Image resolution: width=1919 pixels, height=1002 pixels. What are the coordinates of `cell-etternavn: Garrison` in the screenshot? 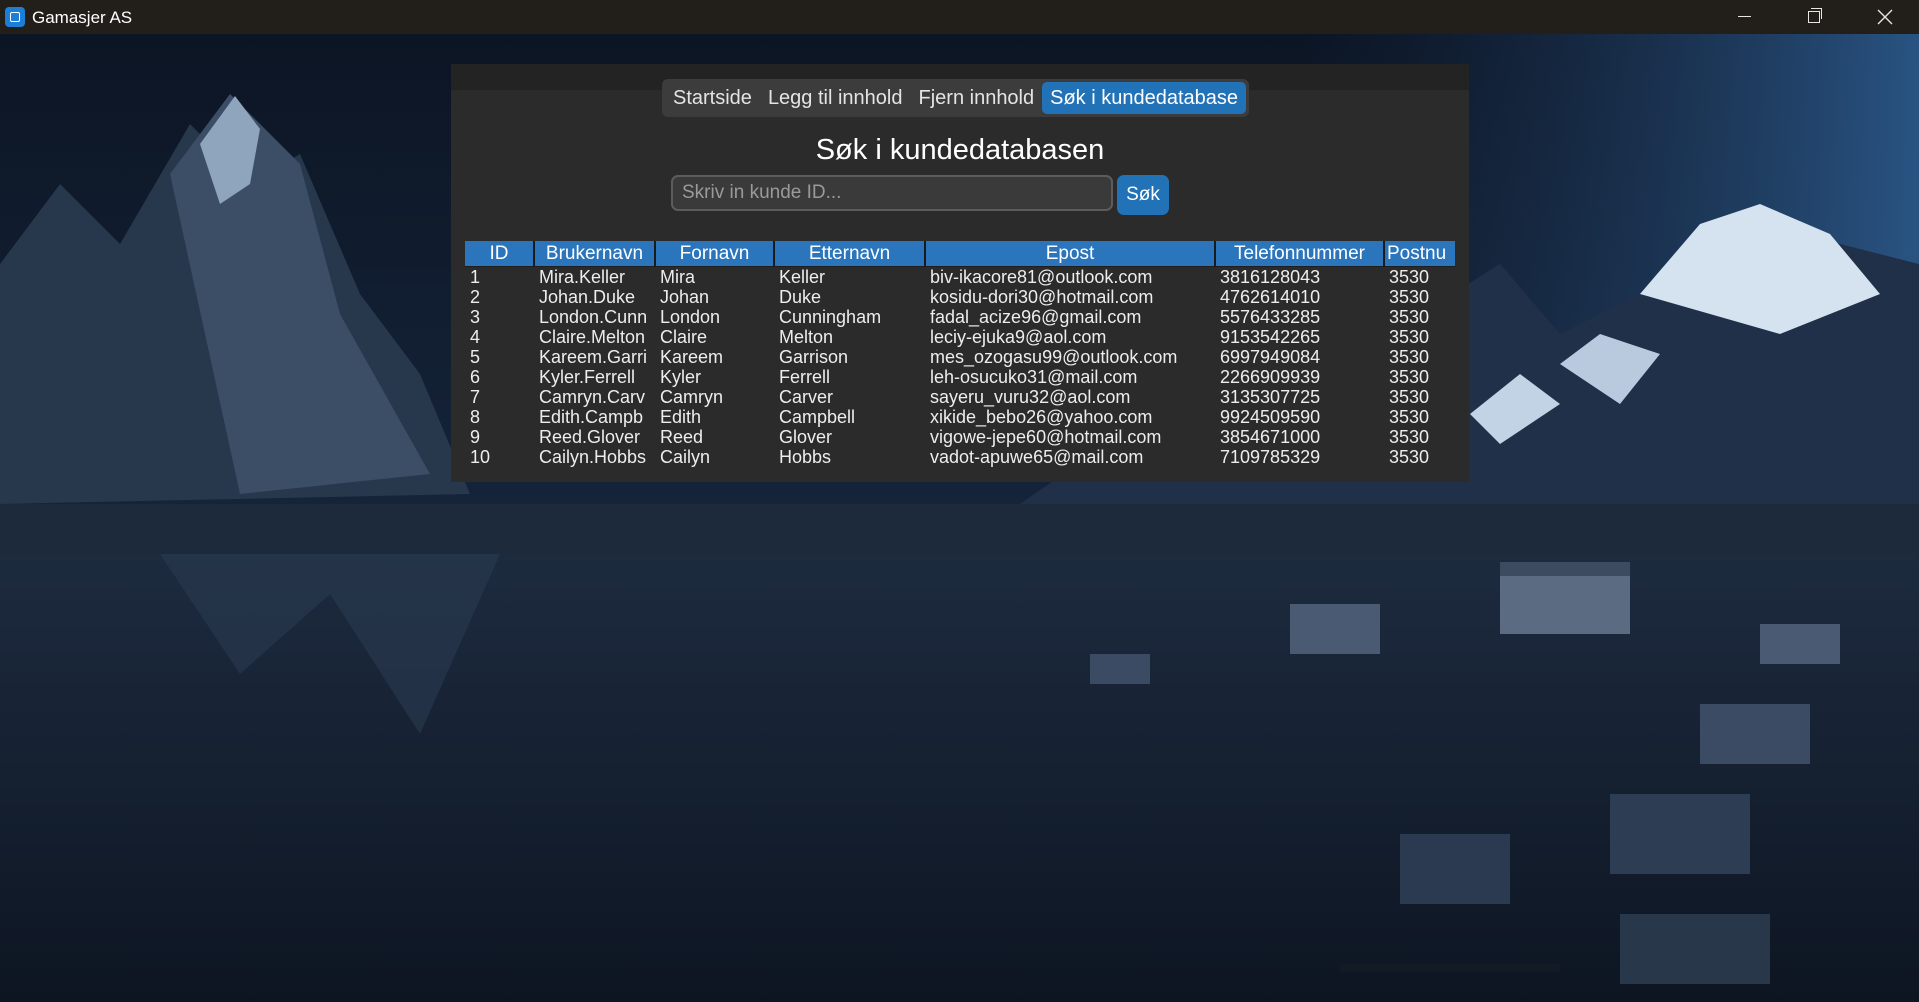 It's located at (814, 357).